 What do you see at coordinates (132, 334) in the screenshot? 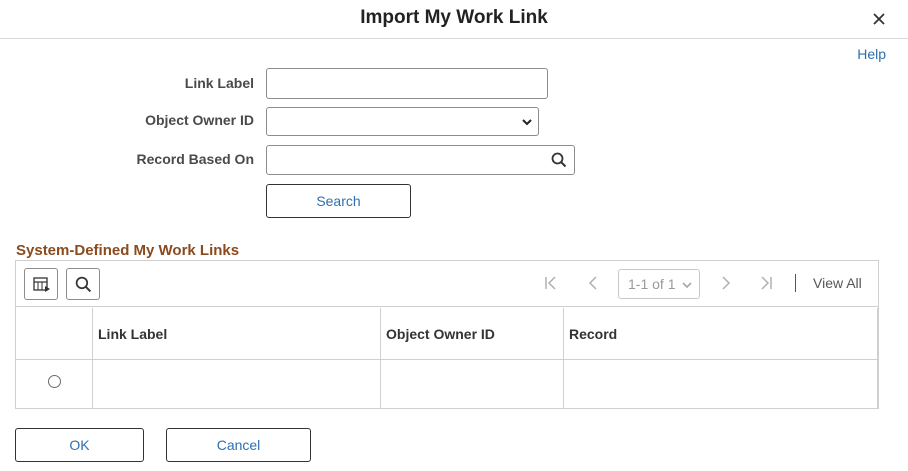
I see `column-header-link-label: Link Label` at bounding box center [132, 334].